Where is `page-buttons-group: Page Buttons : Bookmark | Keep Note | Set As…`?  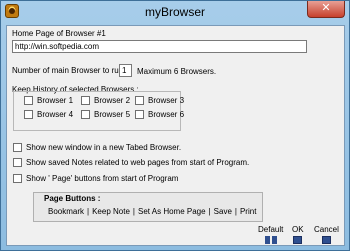 page-buttons-group: Page Buttons : Bookmark | Keep Note | Set As… is located at coordinates (148, 207).